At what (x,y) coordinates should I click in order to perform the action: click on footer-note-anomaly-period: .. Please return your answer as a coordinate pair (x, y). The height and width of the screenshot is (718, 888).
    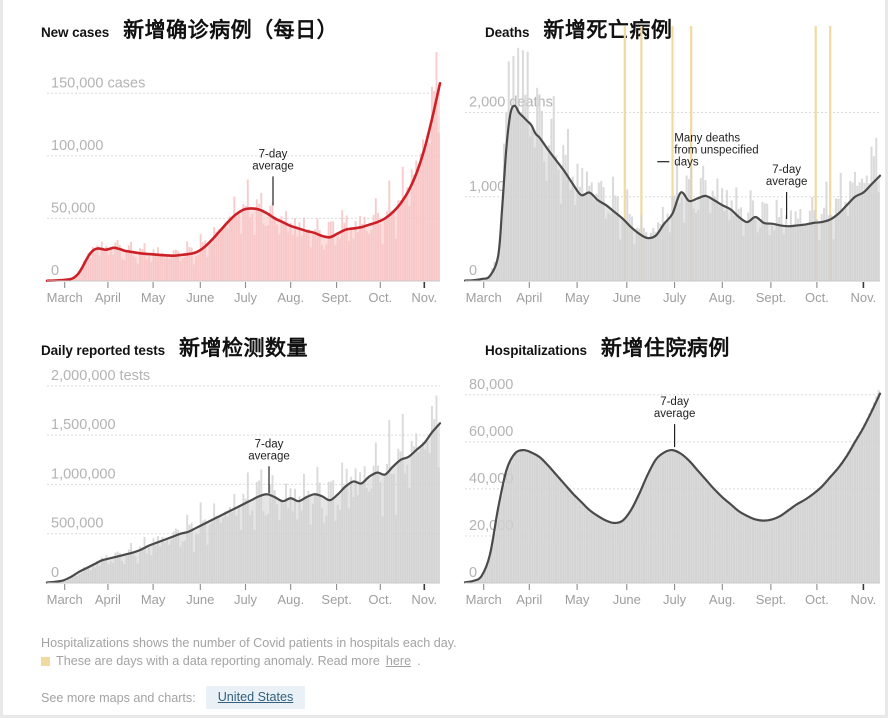
    Looking at the image, I should click on (419, 661).